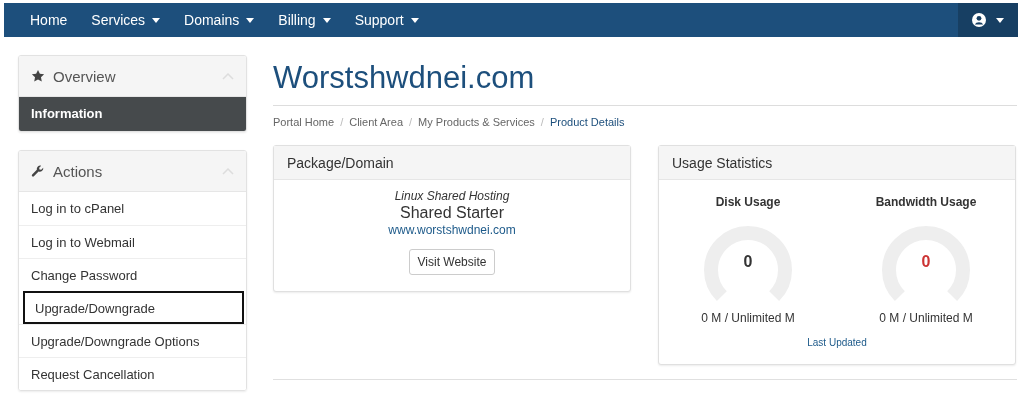 The width and height of the screenshot is (1024, 403). I want to click on nav-menu-item: Services, so click(126, 20).